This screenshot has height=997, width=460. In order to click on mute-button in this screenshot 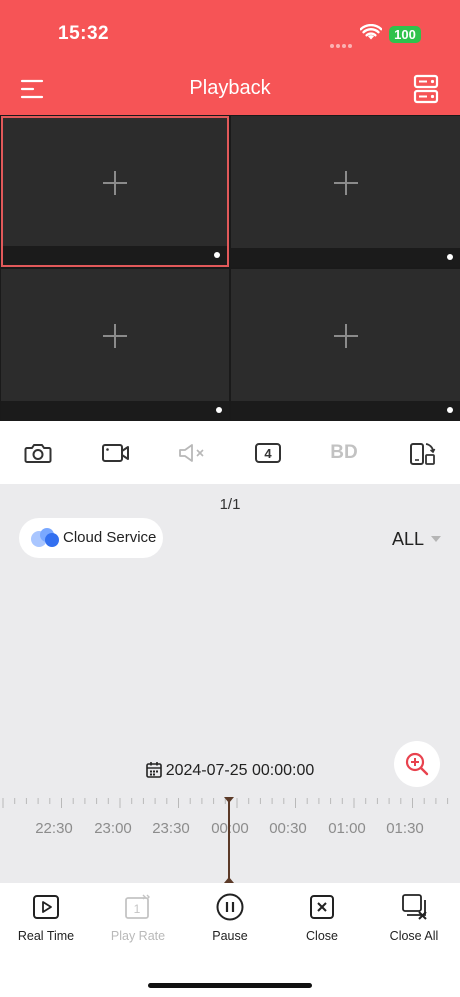, I will do `click(192, 453)`.